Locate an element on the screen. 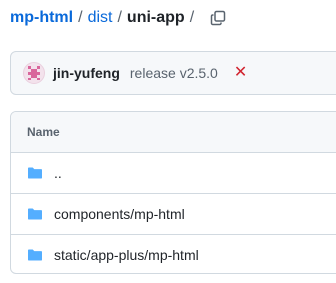  copy-icon is located at coordinates (218, 18).